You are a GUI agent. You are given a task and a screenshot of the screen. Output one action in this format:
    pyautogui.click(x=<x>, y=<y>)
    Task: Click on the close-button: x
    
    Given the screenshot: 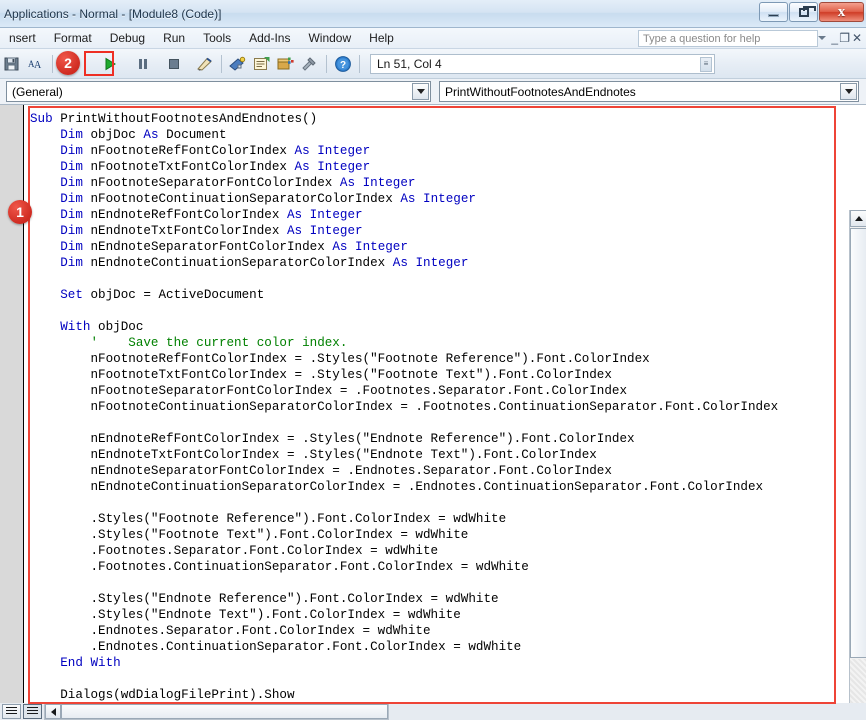 What is the action you would take?
    pyautogui.click(x=841, y=12)
    